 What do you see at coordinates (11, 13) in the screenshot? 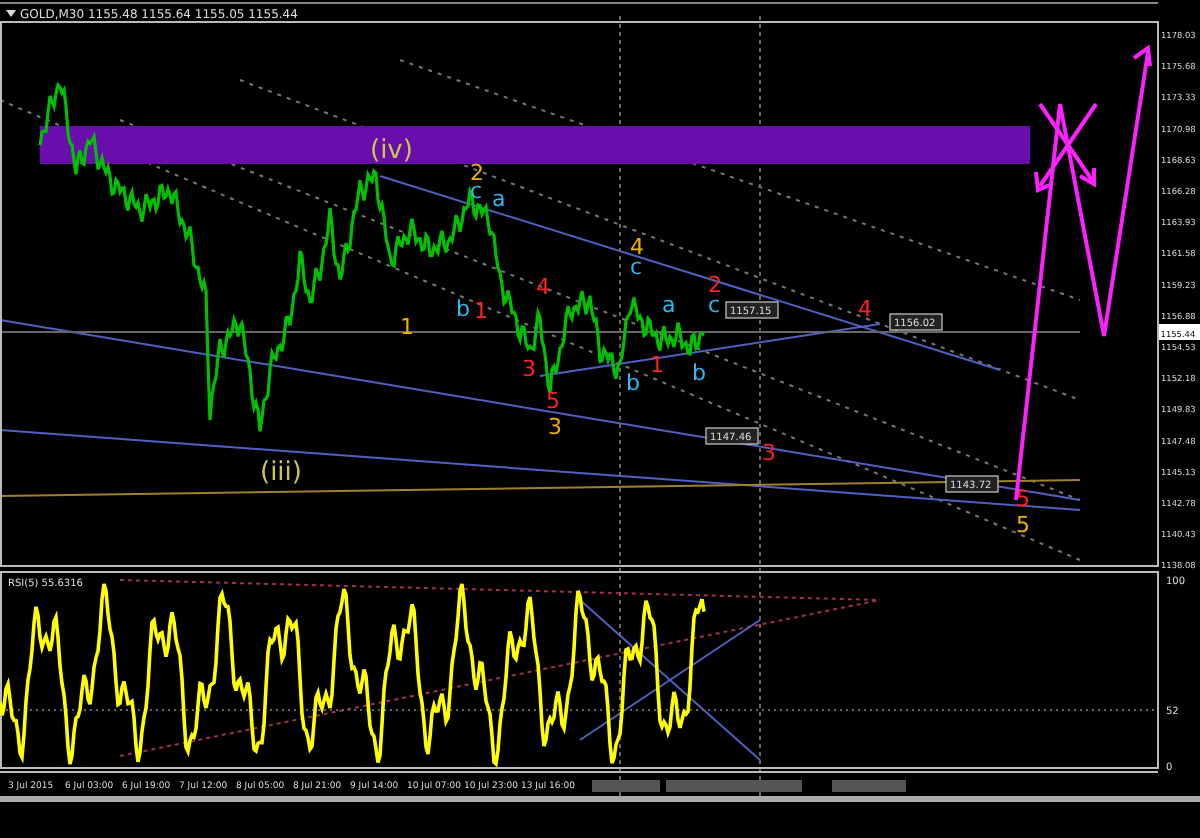
I see `dropdown-triangle-icon` at bounding box center [11, 13].